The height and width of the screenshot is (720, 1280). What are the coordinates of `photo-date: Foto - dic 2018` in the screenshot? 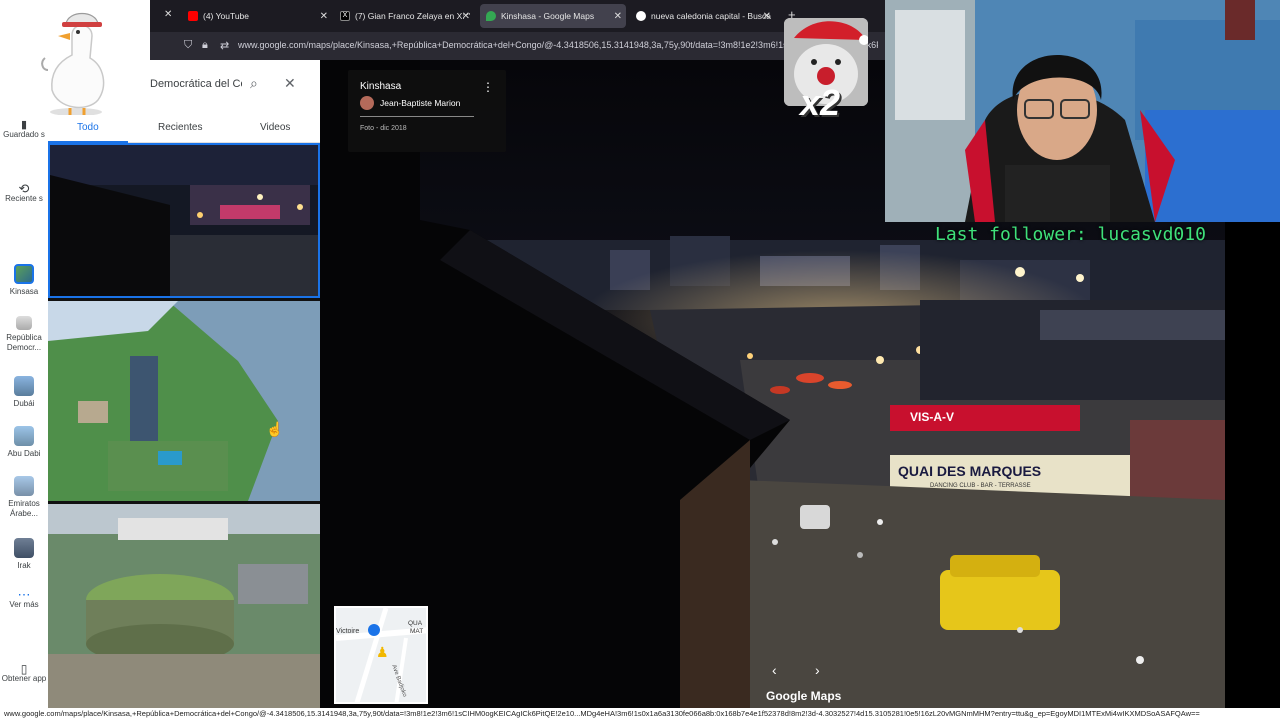 It's located at (383, 128).